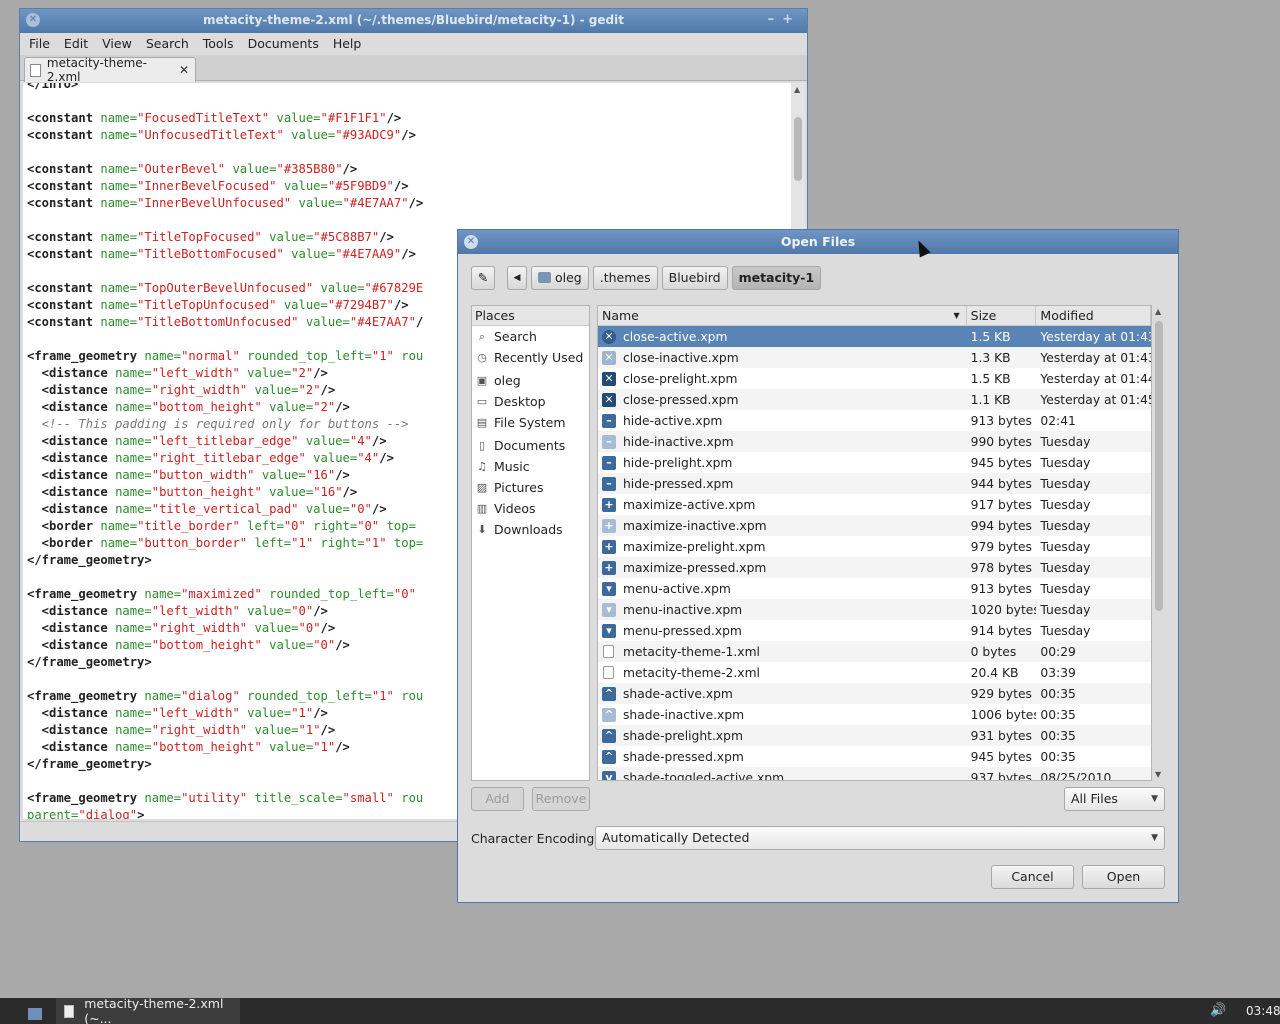 This screenshot has width=1280, height=1024. Describe the element at coordinates (1032, 877) in the screenshot. I see `cancel-button: Cancel` at that location.